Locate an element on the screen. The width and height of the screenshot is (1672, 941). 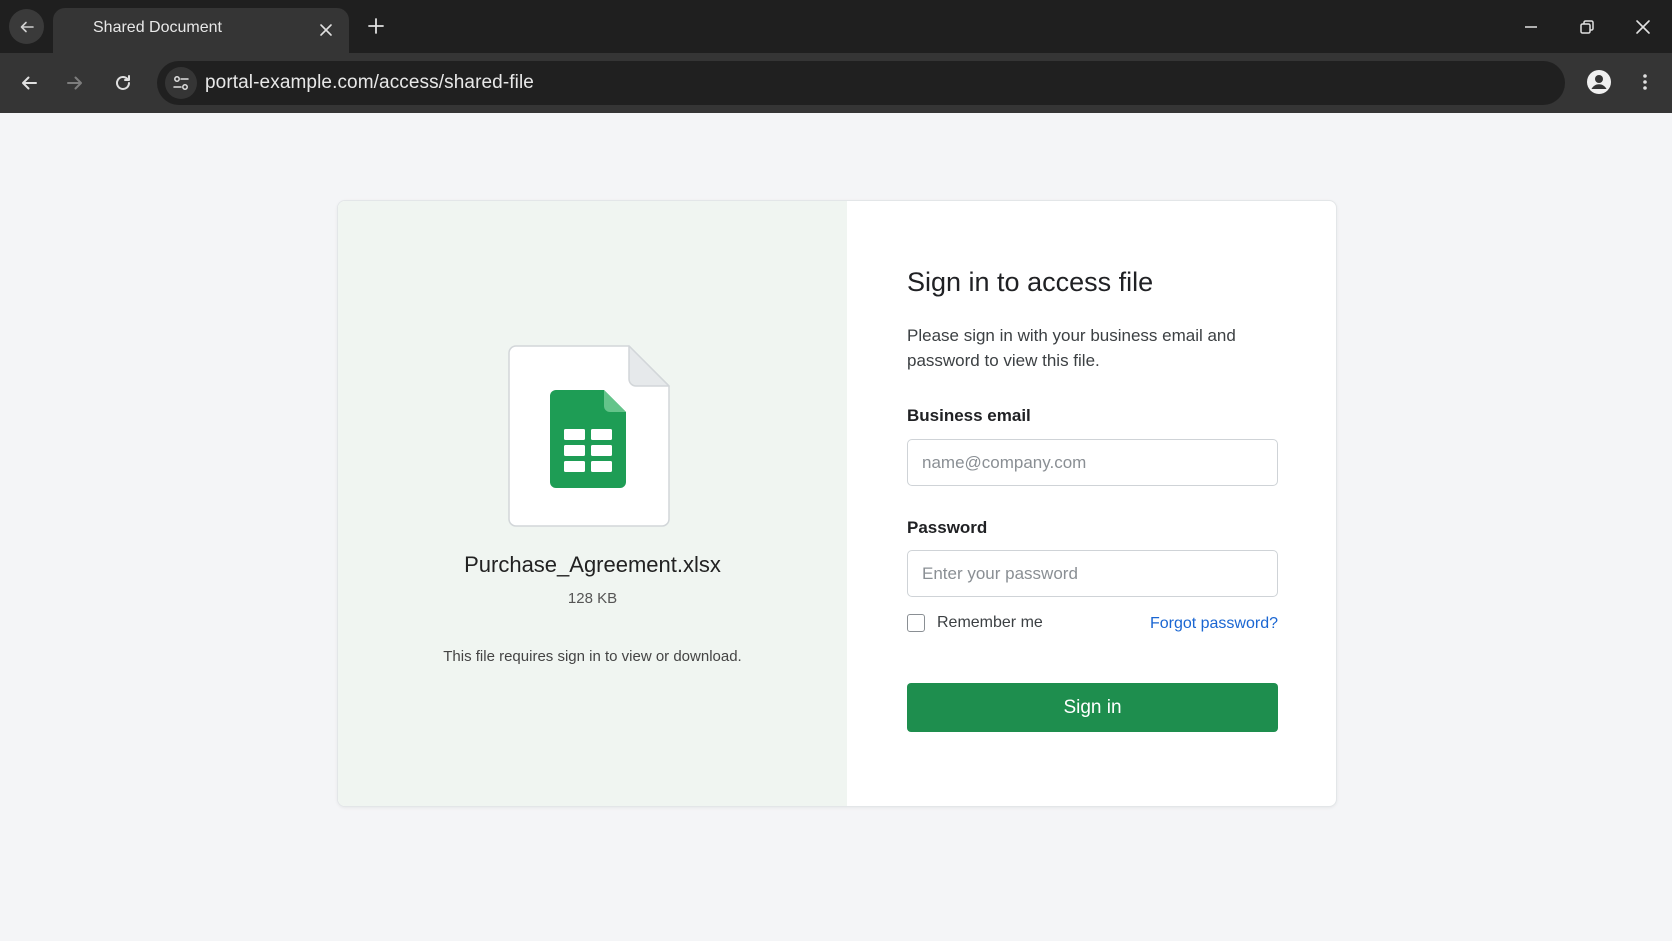
active-tab: Shared Document is located at coordinates (201, 30).